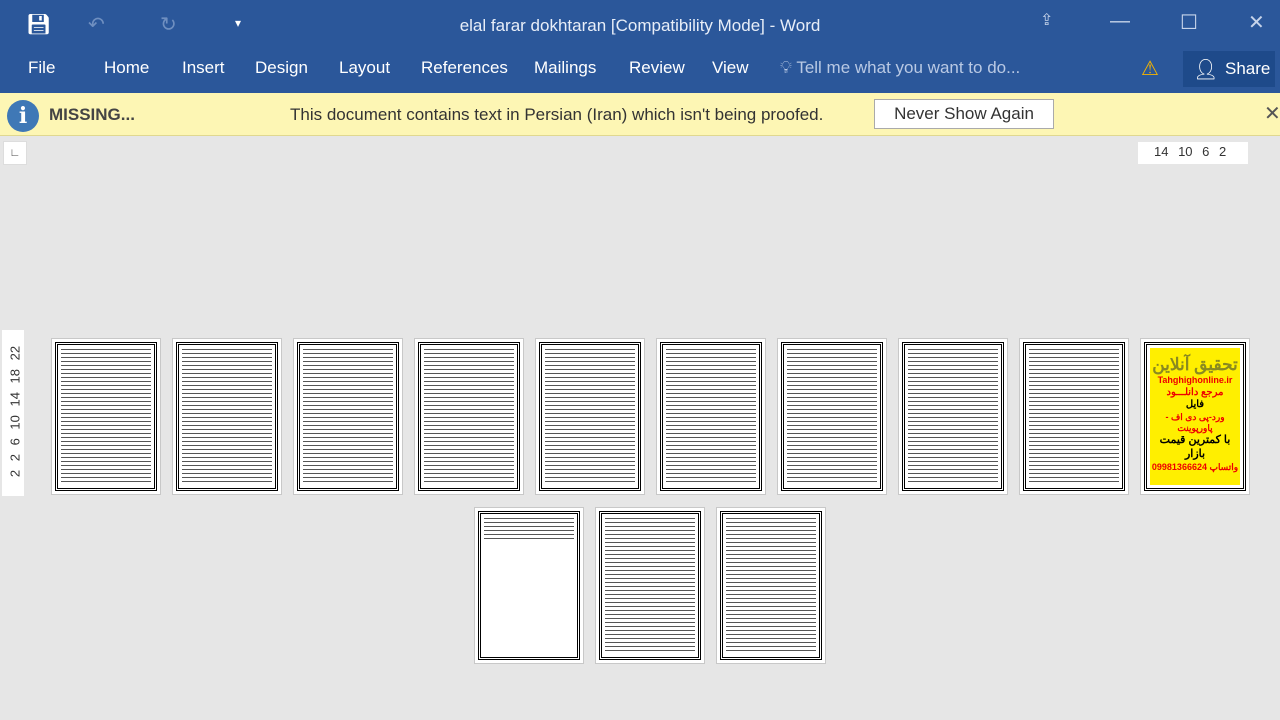  Describe the element at coordinates (1195, 466) in the screenshot. I see `ad-line5: 09981366624 واتساپ` at that location.